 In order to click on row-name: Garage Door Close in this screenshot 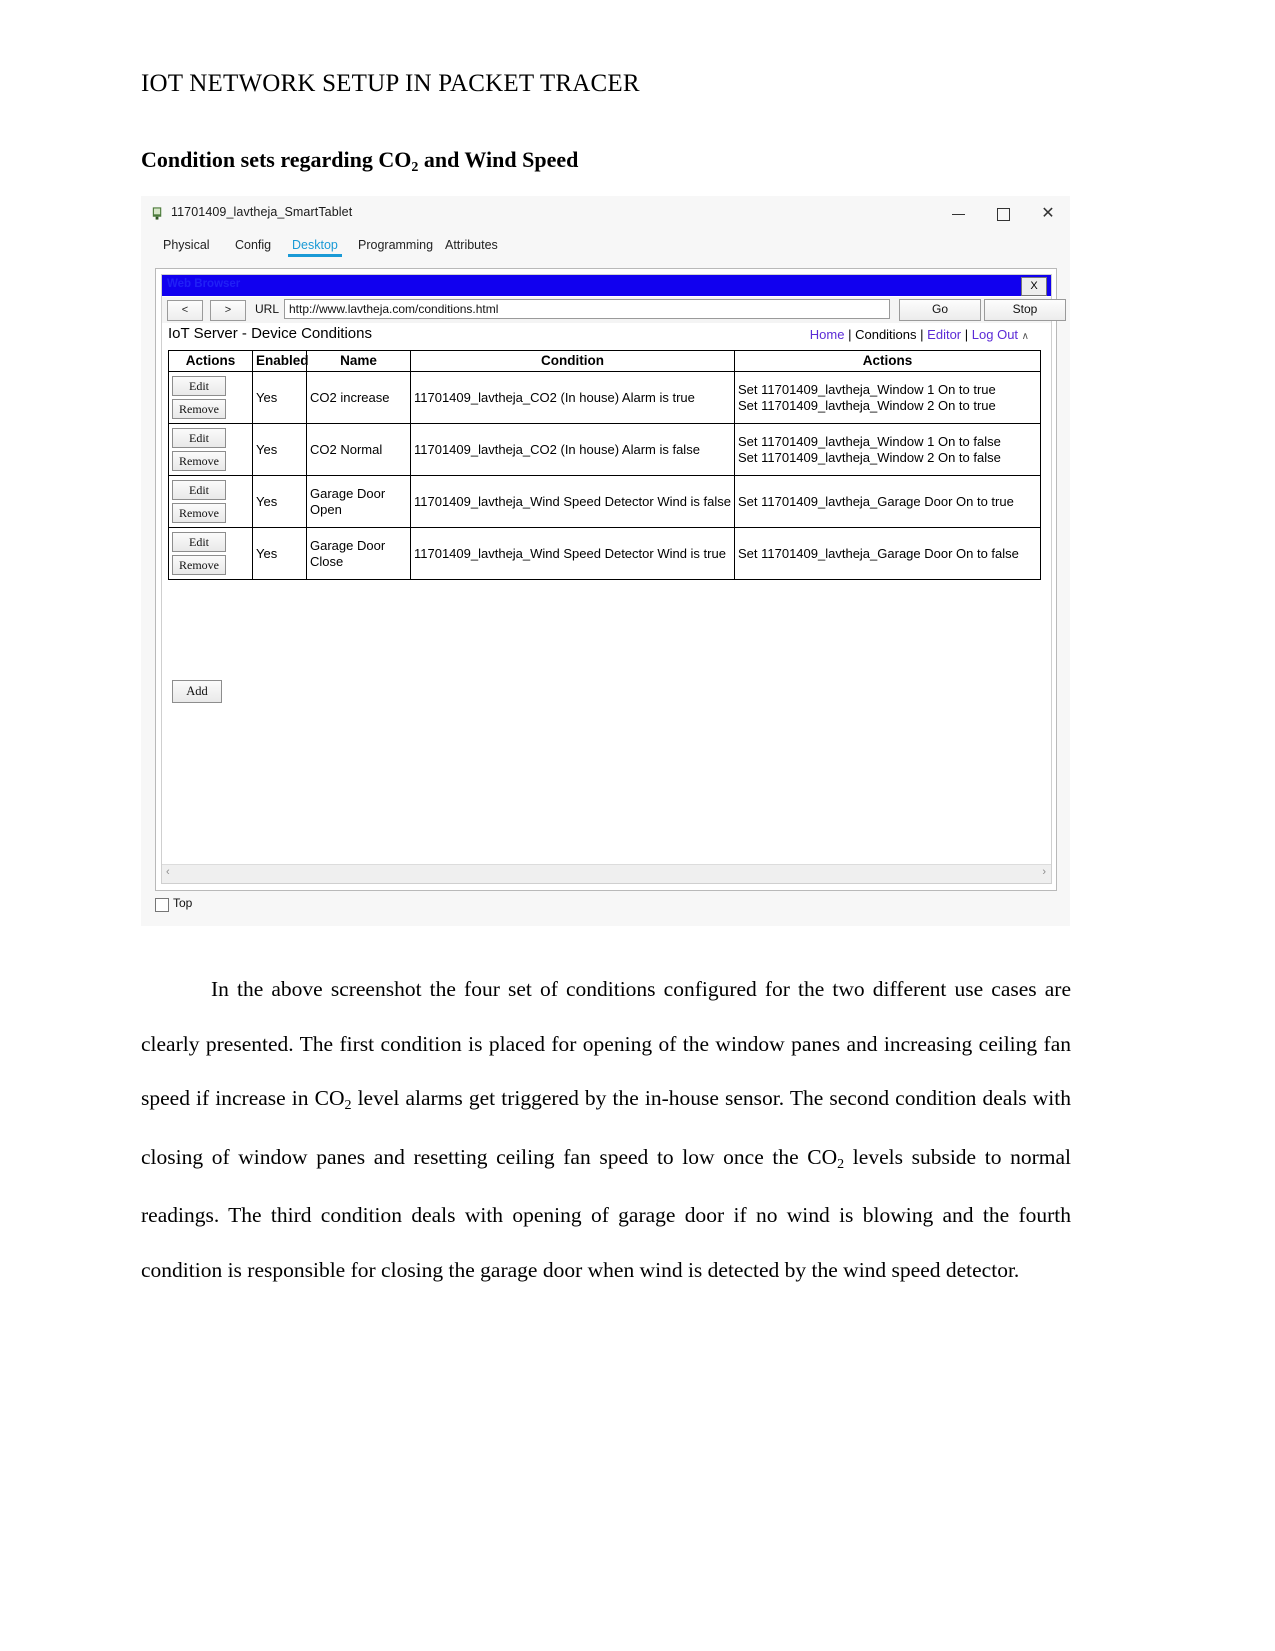, I will do `click(358, 553)`.